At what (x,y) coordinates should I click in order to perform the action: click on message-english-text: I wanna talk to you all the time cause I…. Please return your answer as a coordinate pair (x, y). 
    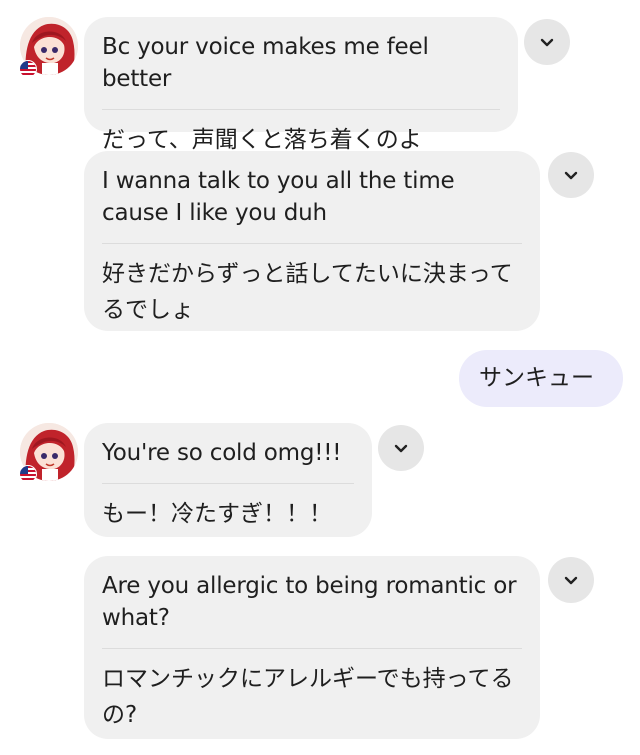
    Looking at the image, I should click on (278, 197).